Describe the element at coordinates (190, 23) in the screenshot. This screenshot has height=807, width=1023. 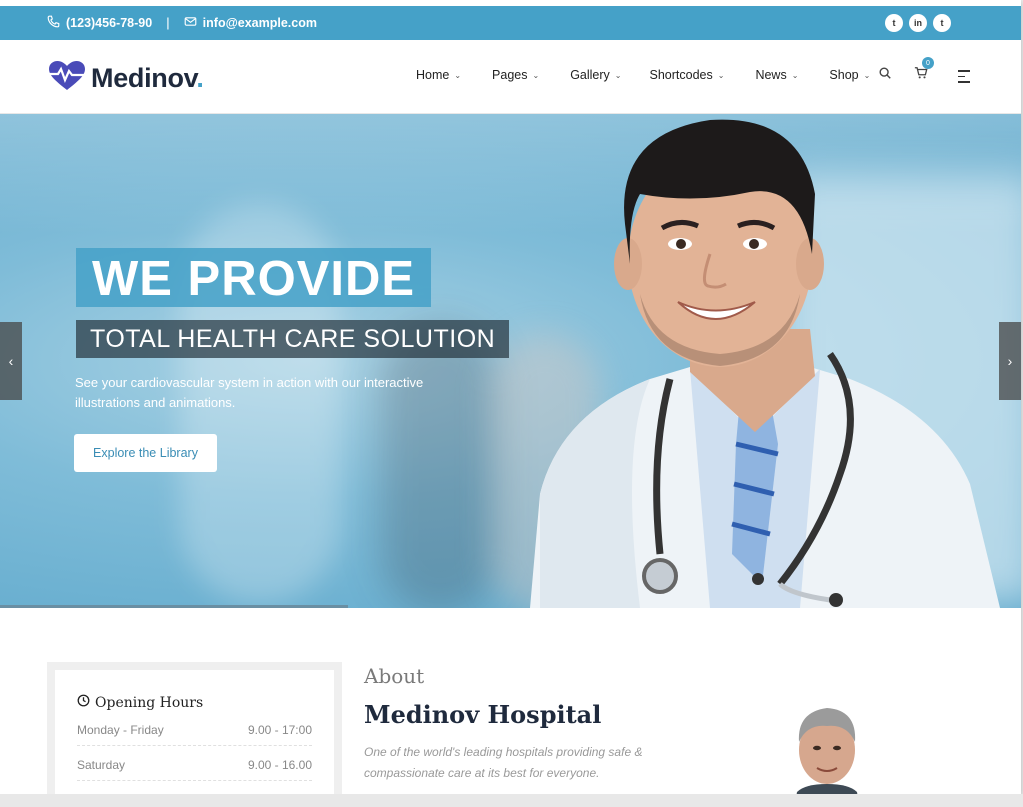
I see `email-icon` at that location.